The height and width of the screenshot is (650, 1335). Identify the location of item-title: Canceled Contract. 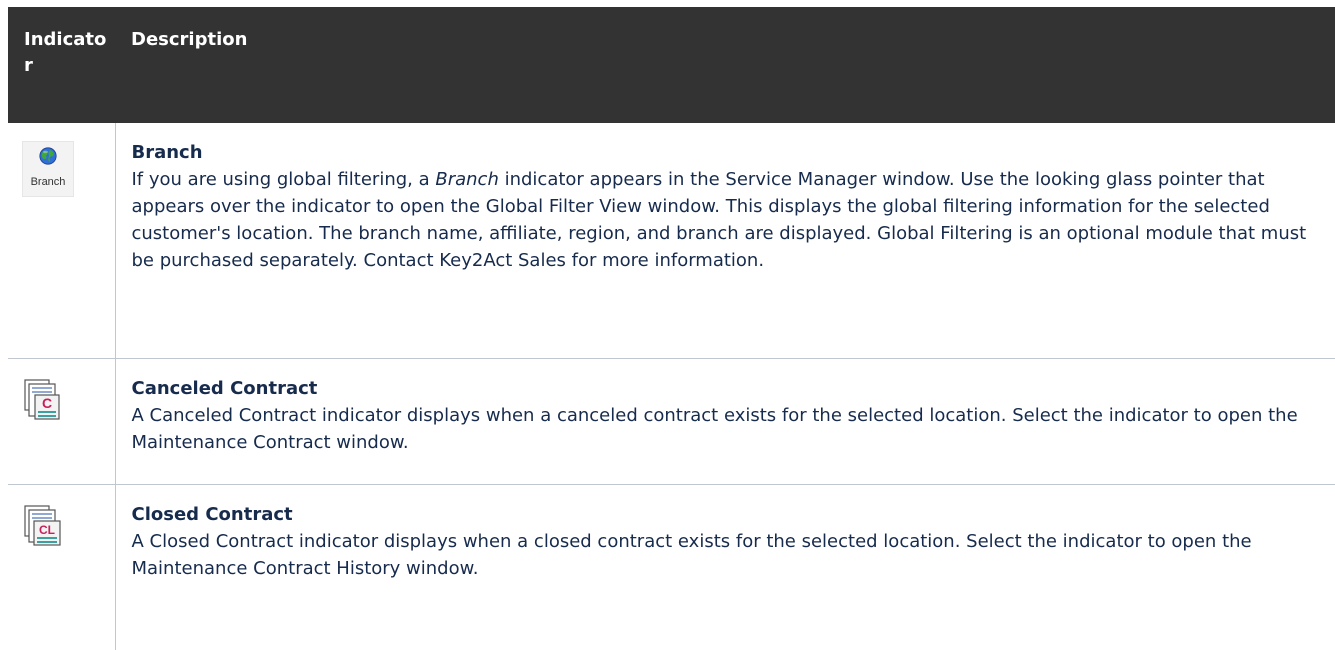
(224, 388).